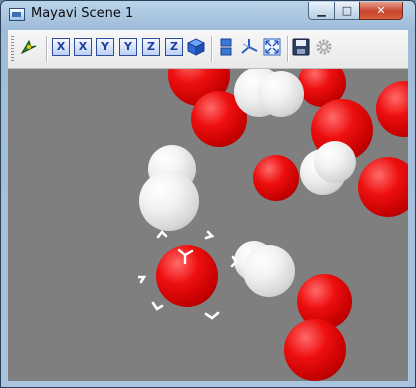 The image size is (416, 388). I want to click on axes-glyph-icon, so click(185, 256).